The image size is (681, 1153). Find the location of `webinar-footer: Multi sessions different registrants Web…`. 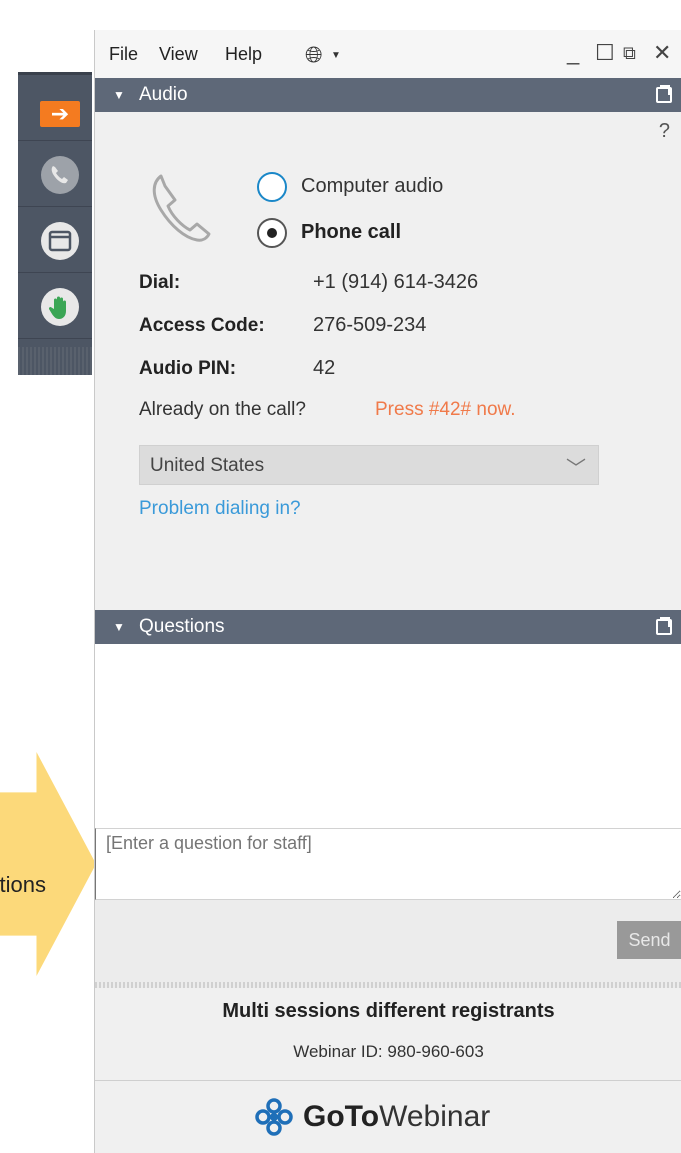

webinar-footer: Multi sessions different registrants Web… is located at coordinates (388, 1070).